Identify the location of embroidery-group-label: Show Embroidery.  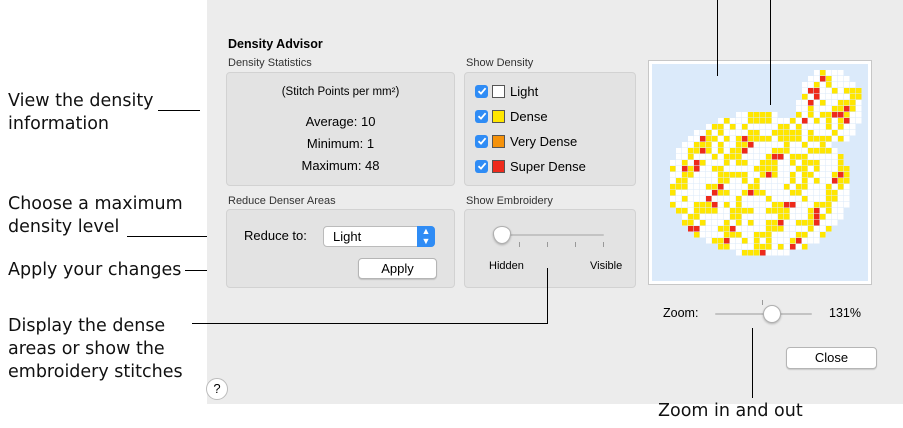
(509, 201).